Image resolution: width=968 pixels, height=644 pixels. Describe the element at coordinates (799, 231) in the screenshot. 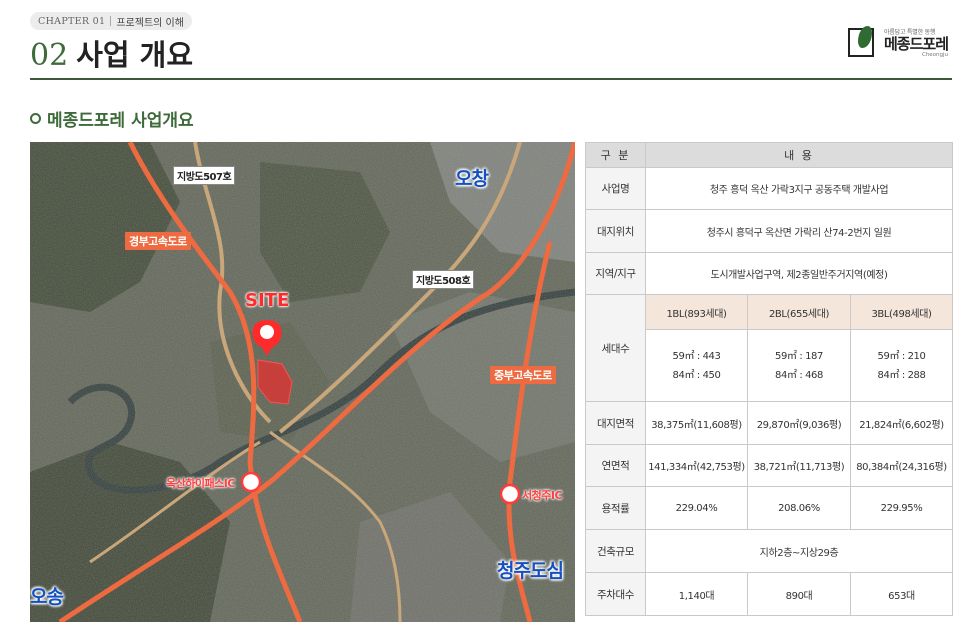

I see `location-value: 청주시 흥덕구 옥산면 가락리 산74-2번지 일원` at that location.